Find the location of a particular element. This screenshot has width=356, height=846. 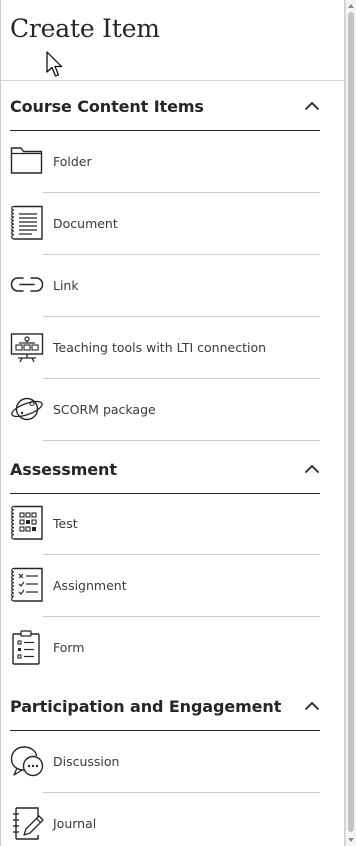

scrollbar-thumb is located at coordinates (351, 422).